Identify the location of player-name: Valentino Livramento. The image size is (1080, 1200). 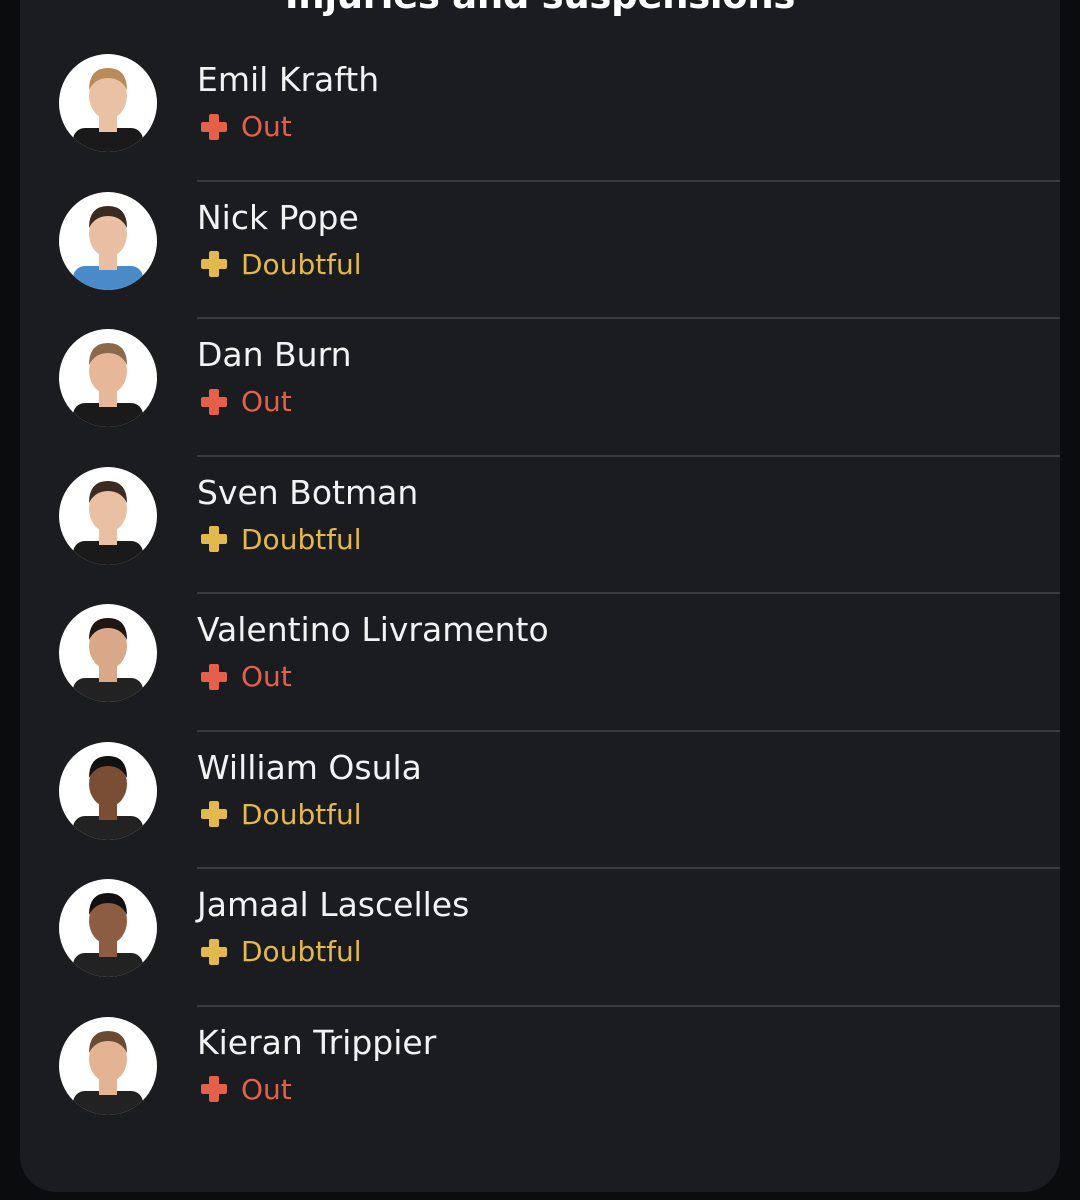
(373, 629).